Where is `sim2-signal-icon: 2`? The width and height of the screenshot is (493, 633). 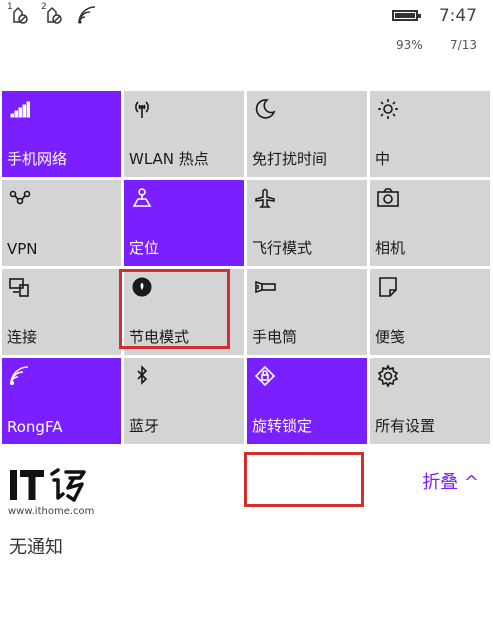
sim2-signal-icon: 2 is located at coordinates (52, 14).